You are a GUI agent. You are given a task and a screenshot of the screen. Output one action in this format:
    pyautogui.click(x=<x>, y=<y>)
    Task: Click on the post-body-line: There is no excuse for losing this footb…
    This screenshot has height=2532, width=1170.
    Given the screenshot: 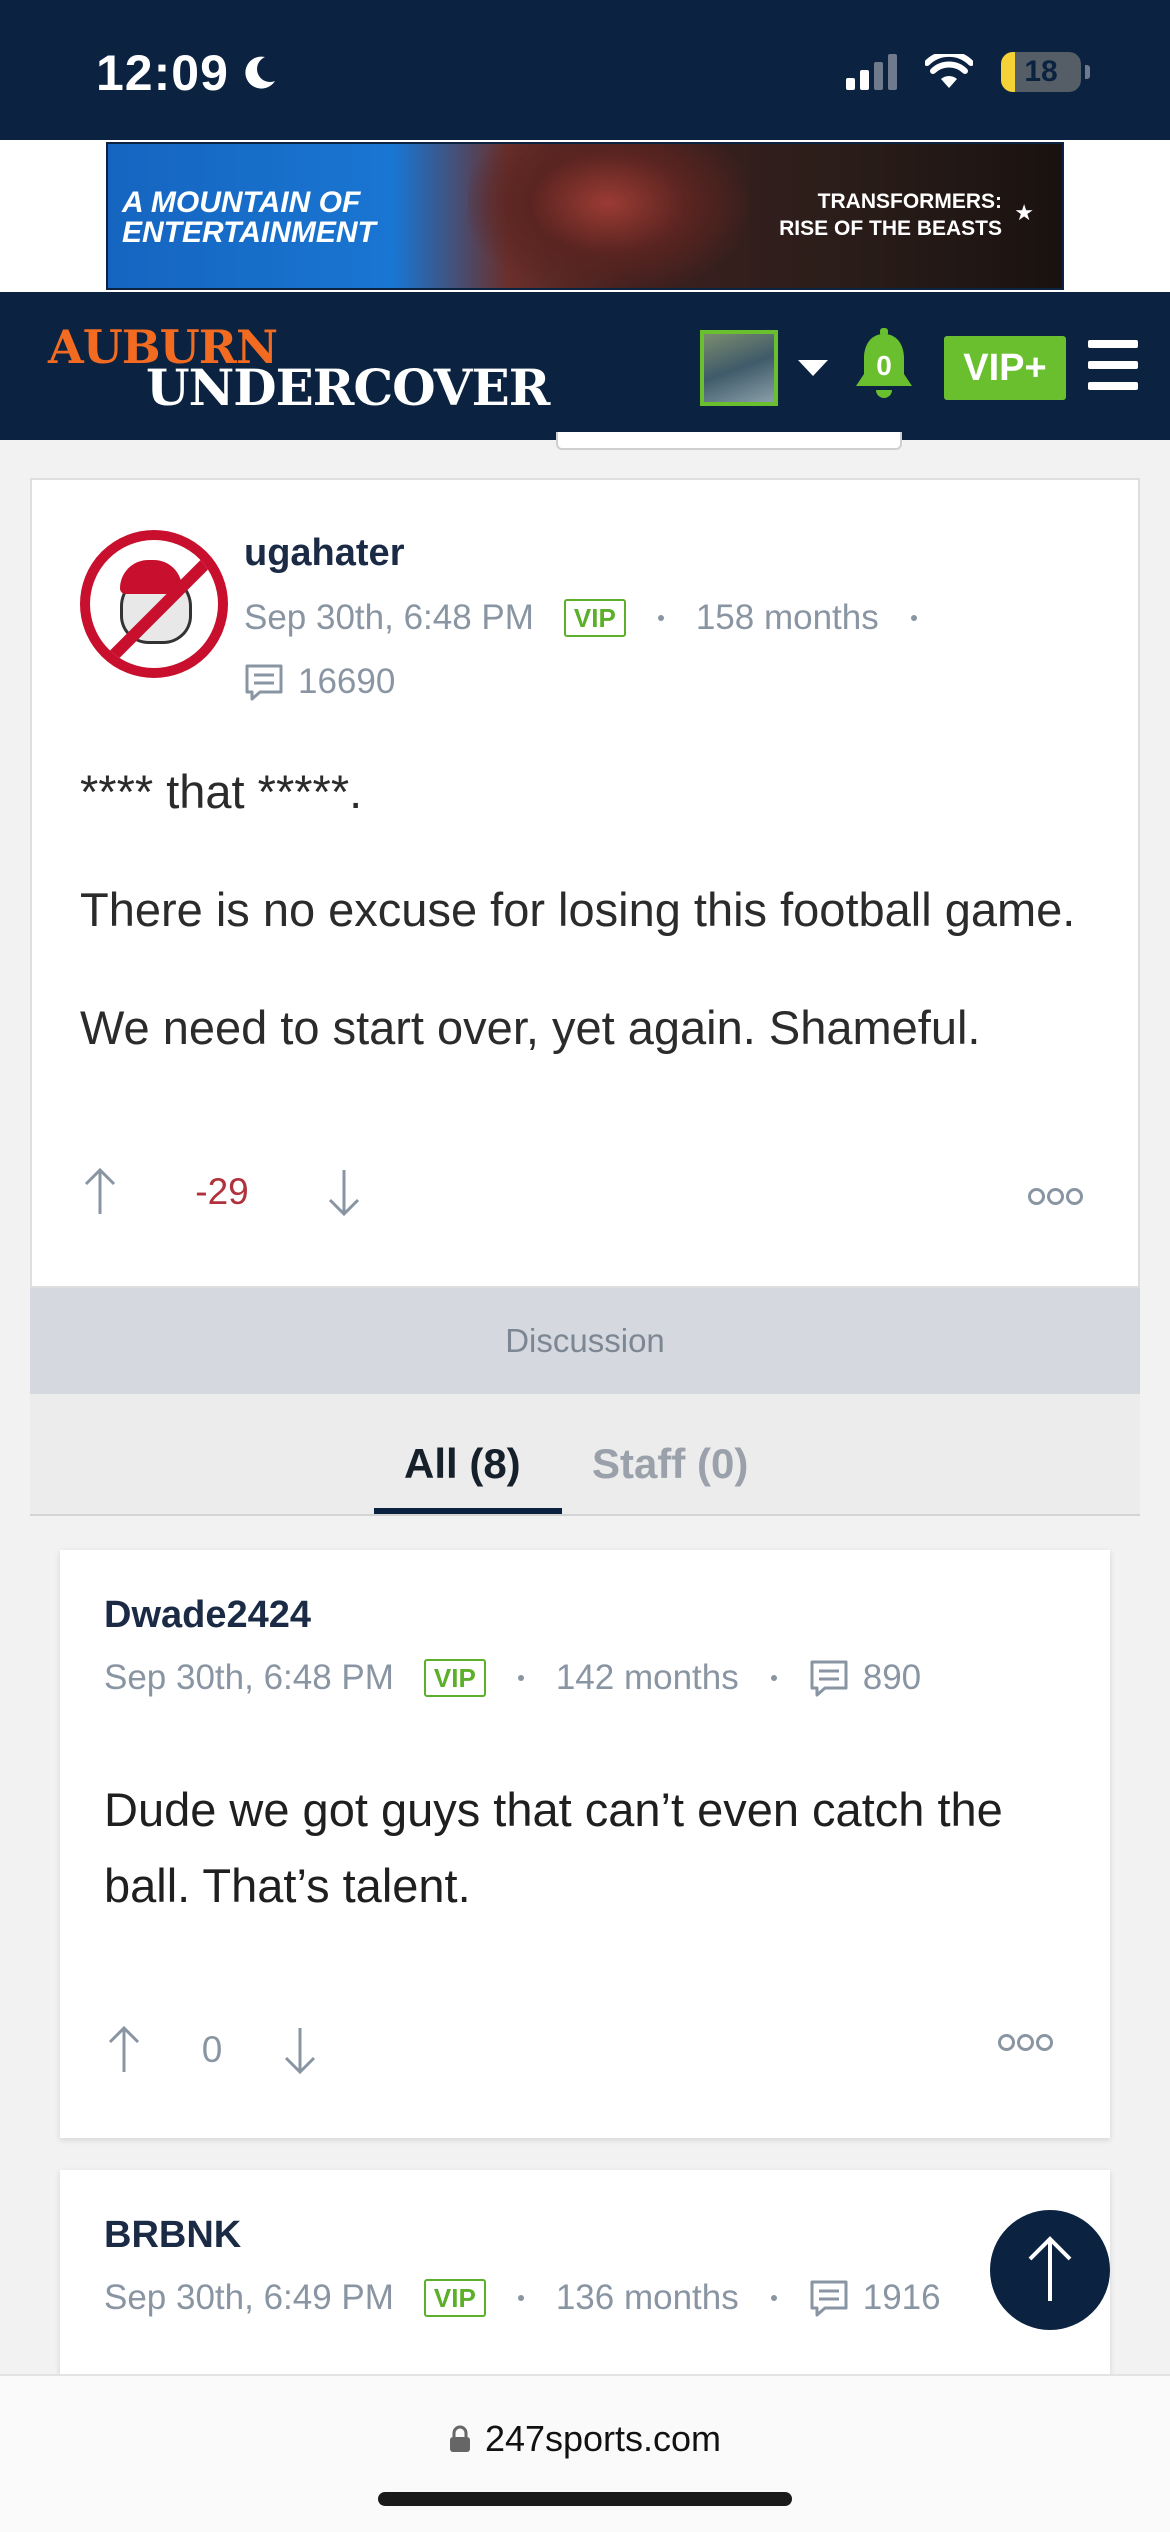 What is the action you would take?
    pyautogui.click(x=578, y=909)
    